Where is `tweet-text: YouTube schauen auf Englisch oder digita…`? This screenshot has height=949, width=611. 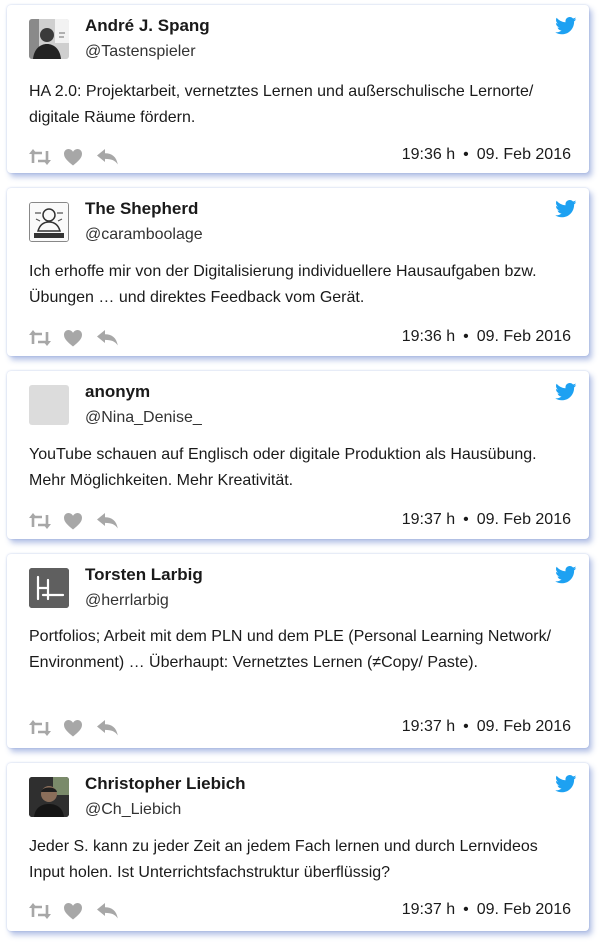
tweet-text: YouTube schauen auf Englisch oder digita… is located at coordinates (283, 467).